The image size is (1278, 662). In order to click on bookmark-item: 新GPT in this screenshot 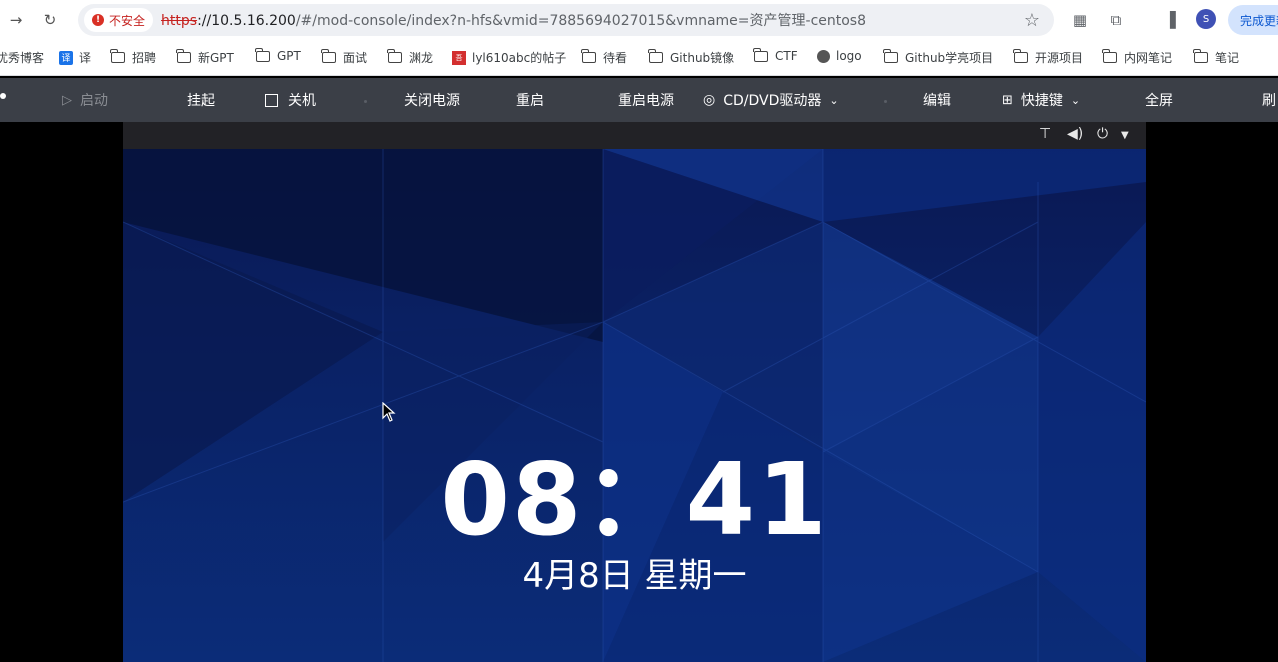, I will do `click(205, 57)`.